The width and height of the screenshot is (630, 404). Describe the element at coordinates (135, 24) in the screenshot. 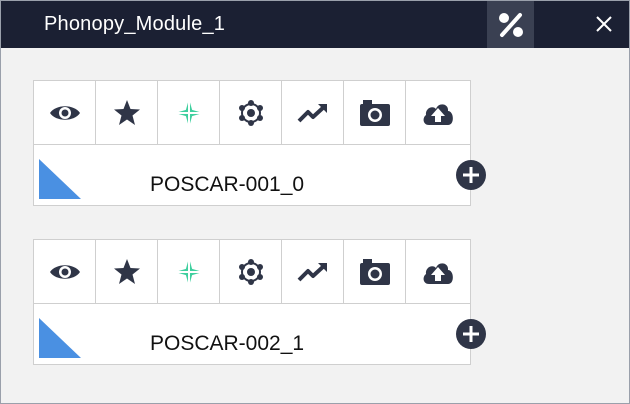

I see `window-title: Phonopy_Module_1` at that location.